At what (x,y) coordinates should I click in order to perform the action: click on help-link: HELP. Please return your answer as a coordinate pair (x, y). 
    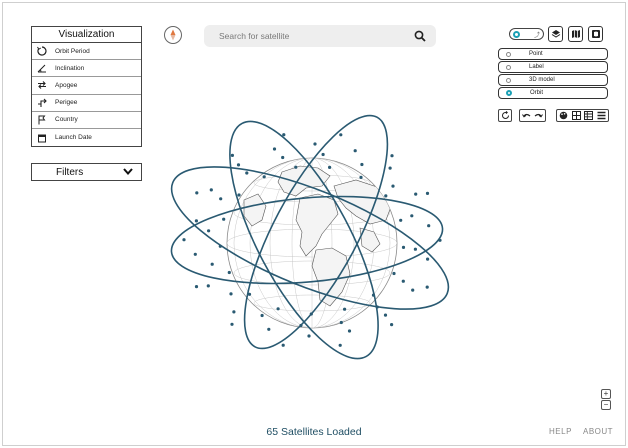
    Looking at the image, I should click on (560, 431).